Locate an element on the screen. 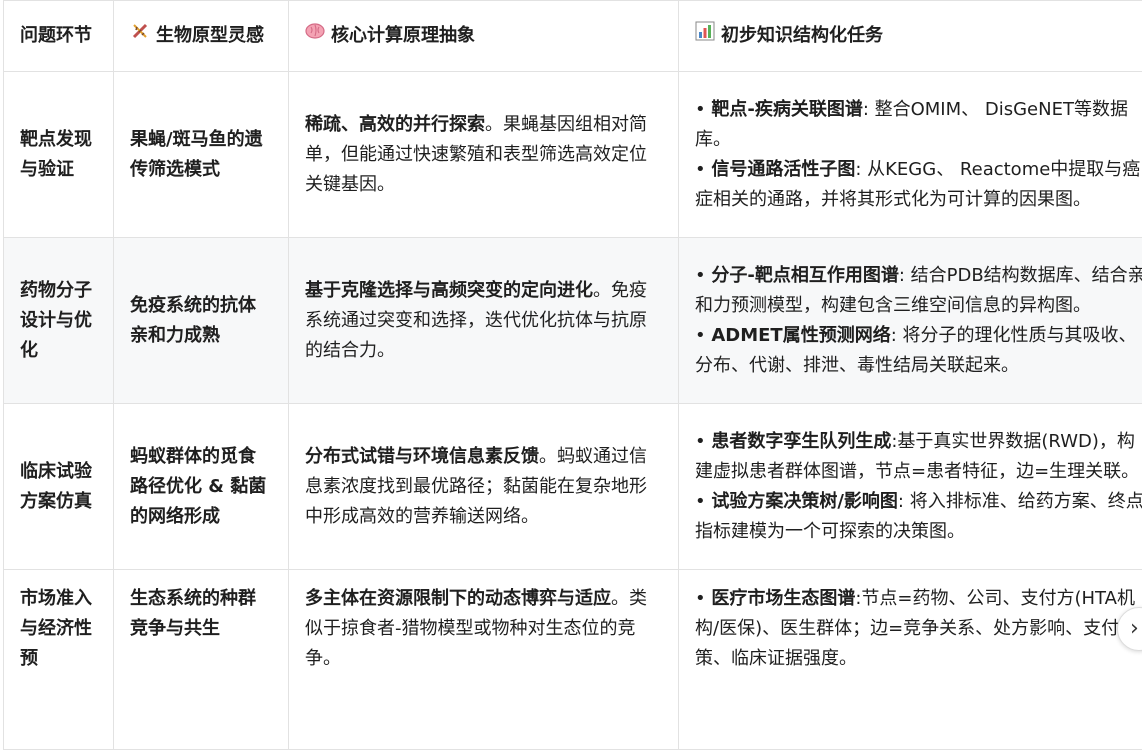  task-item-title: ADMET属性预测网络 is located at coordinates (800, 335).